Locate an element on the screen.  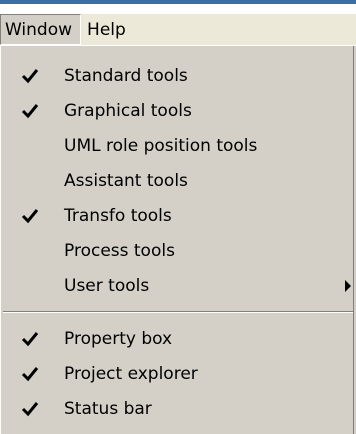
triangle-right-icon is located at coordinates (348, 286).